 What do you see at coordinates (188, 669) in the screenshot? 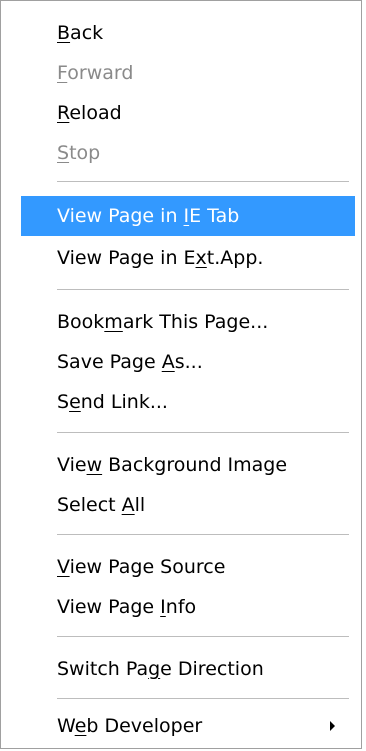
I see `menu-item-switch-page-direction: Switch Page Direction` at bounding box center [188, 669].